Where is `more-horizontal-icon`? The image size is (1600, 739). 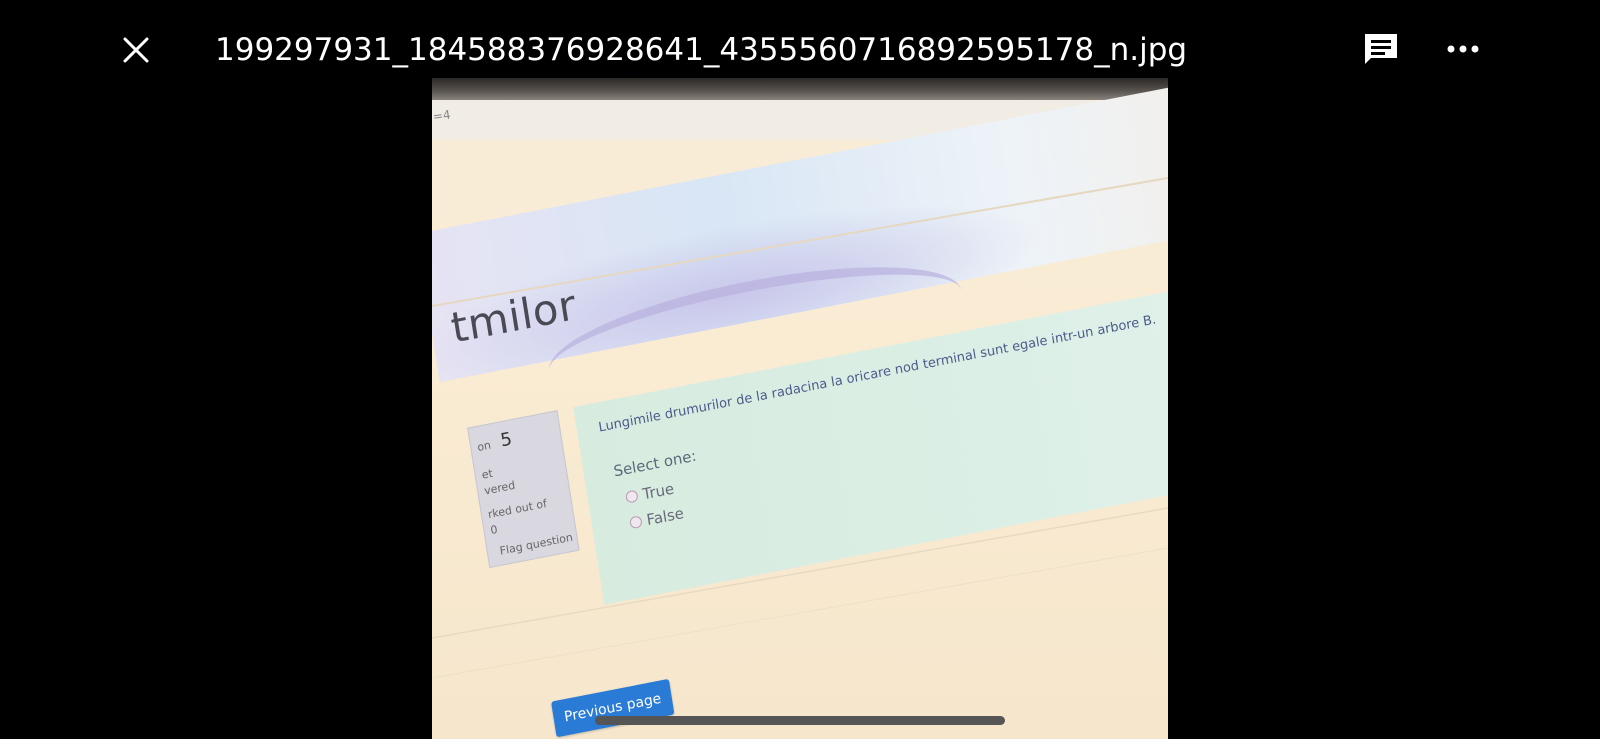 more-horizontal-icon is located at coordinates (1463, 49).